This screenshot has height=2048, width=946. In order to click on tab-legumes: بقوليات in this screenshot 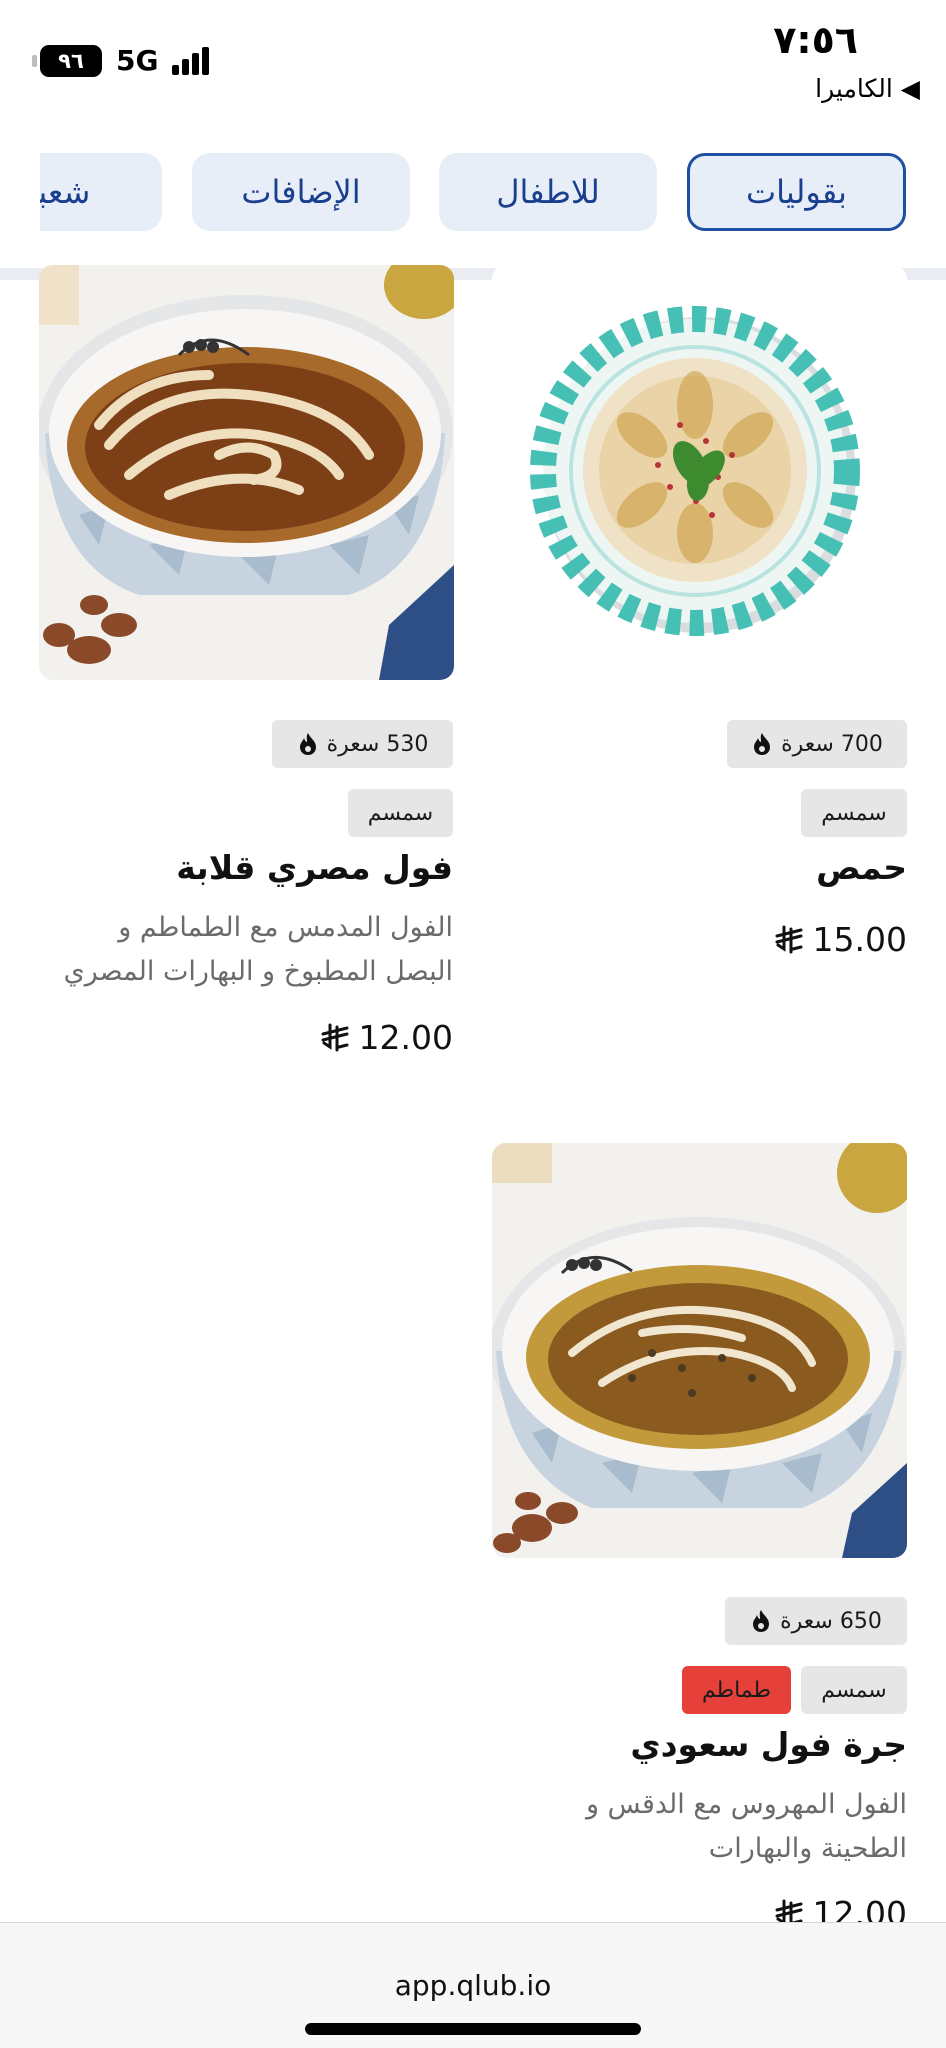, I will do `click(796, 192)`.